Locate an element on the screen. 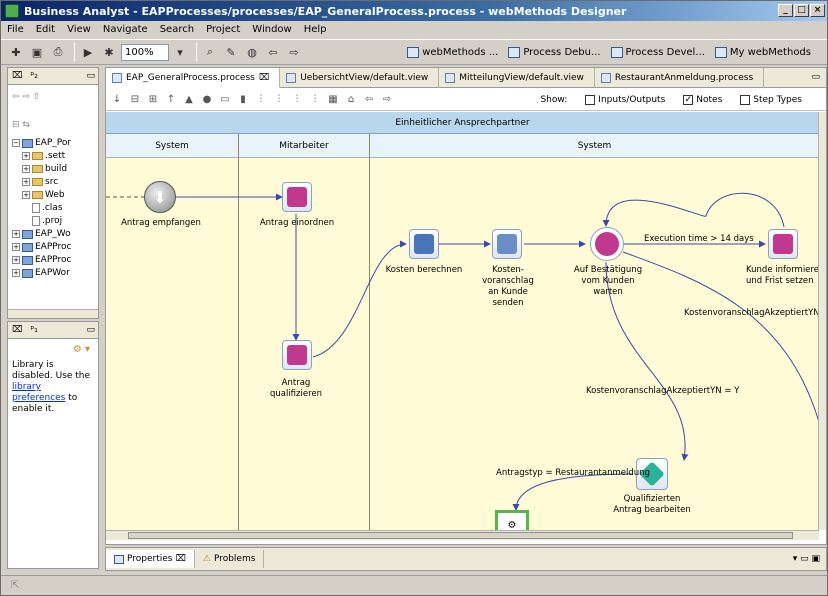 The height and width of the screenshot is (596, 828). menu-navigate: Navigate is located at coordinates (125, 29).